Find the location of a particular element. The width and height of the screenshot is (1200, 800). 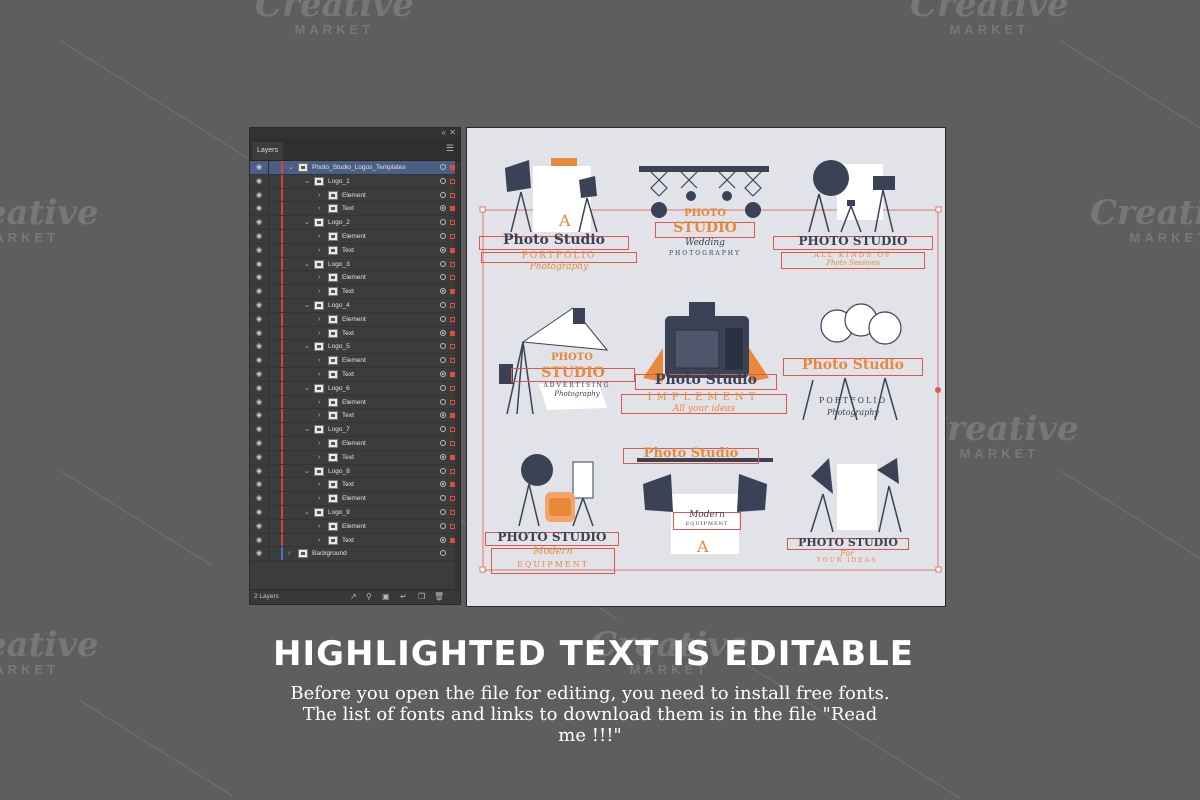

logo-5-title: Photo Studio is located at coordinates (706, 380).